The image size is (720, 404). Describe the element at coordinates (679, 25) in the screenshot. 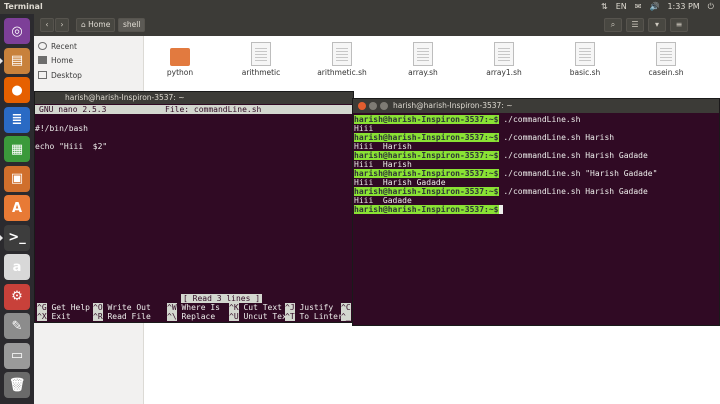

I see `menu-icon: ≡` at that location.